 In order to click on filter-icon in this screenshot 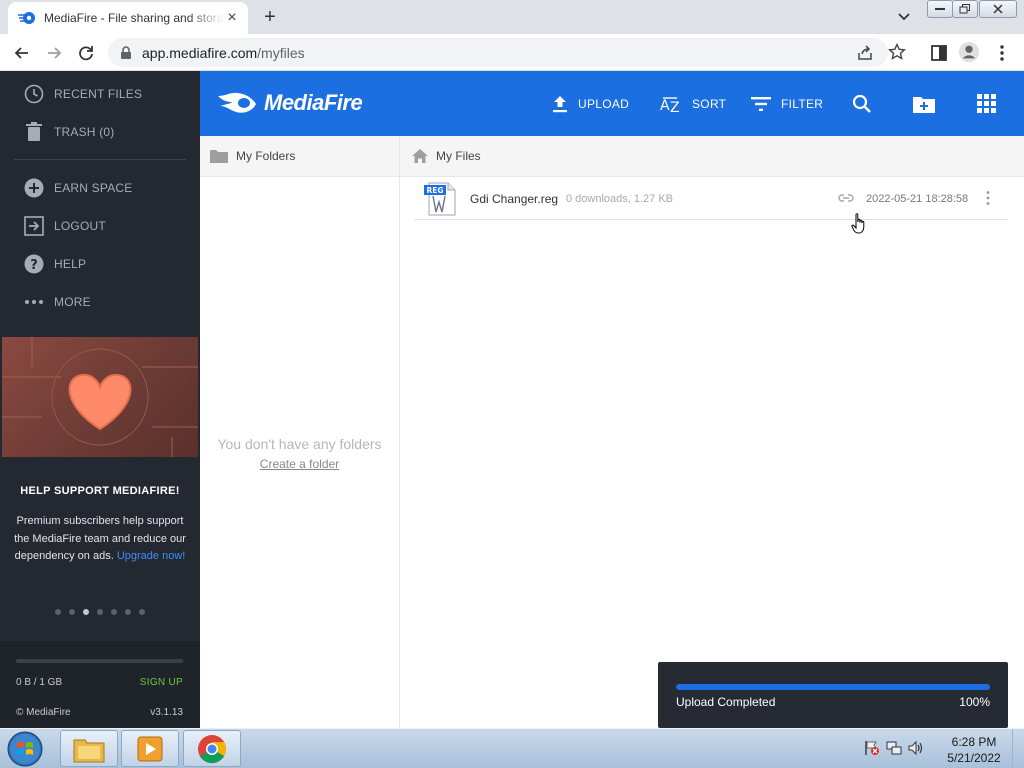, I will do `click(761, 103)`.